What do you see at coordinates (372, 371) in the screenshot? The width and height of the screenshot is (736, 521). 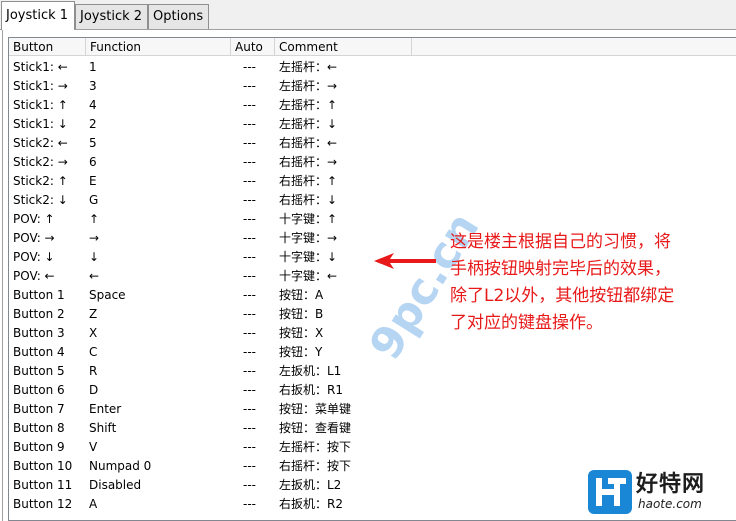 I see `list-row: Button 5 R --- 左扳机：L1` at bounding box center [372, 371].